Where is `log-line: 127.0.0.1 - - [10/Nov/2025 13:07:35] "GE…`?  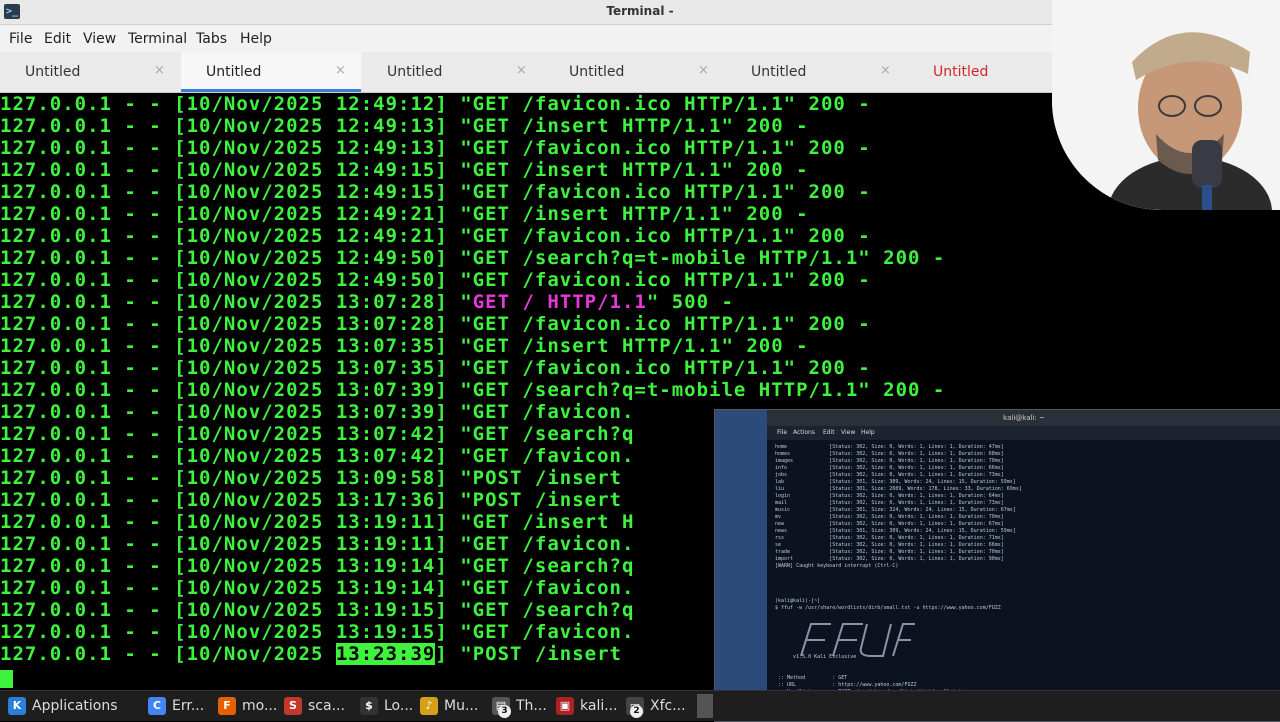
log-line: 127.0.0.1 - - [10/Nov/2025 13:07:35] "GE… is located at coordinates (435, 368).